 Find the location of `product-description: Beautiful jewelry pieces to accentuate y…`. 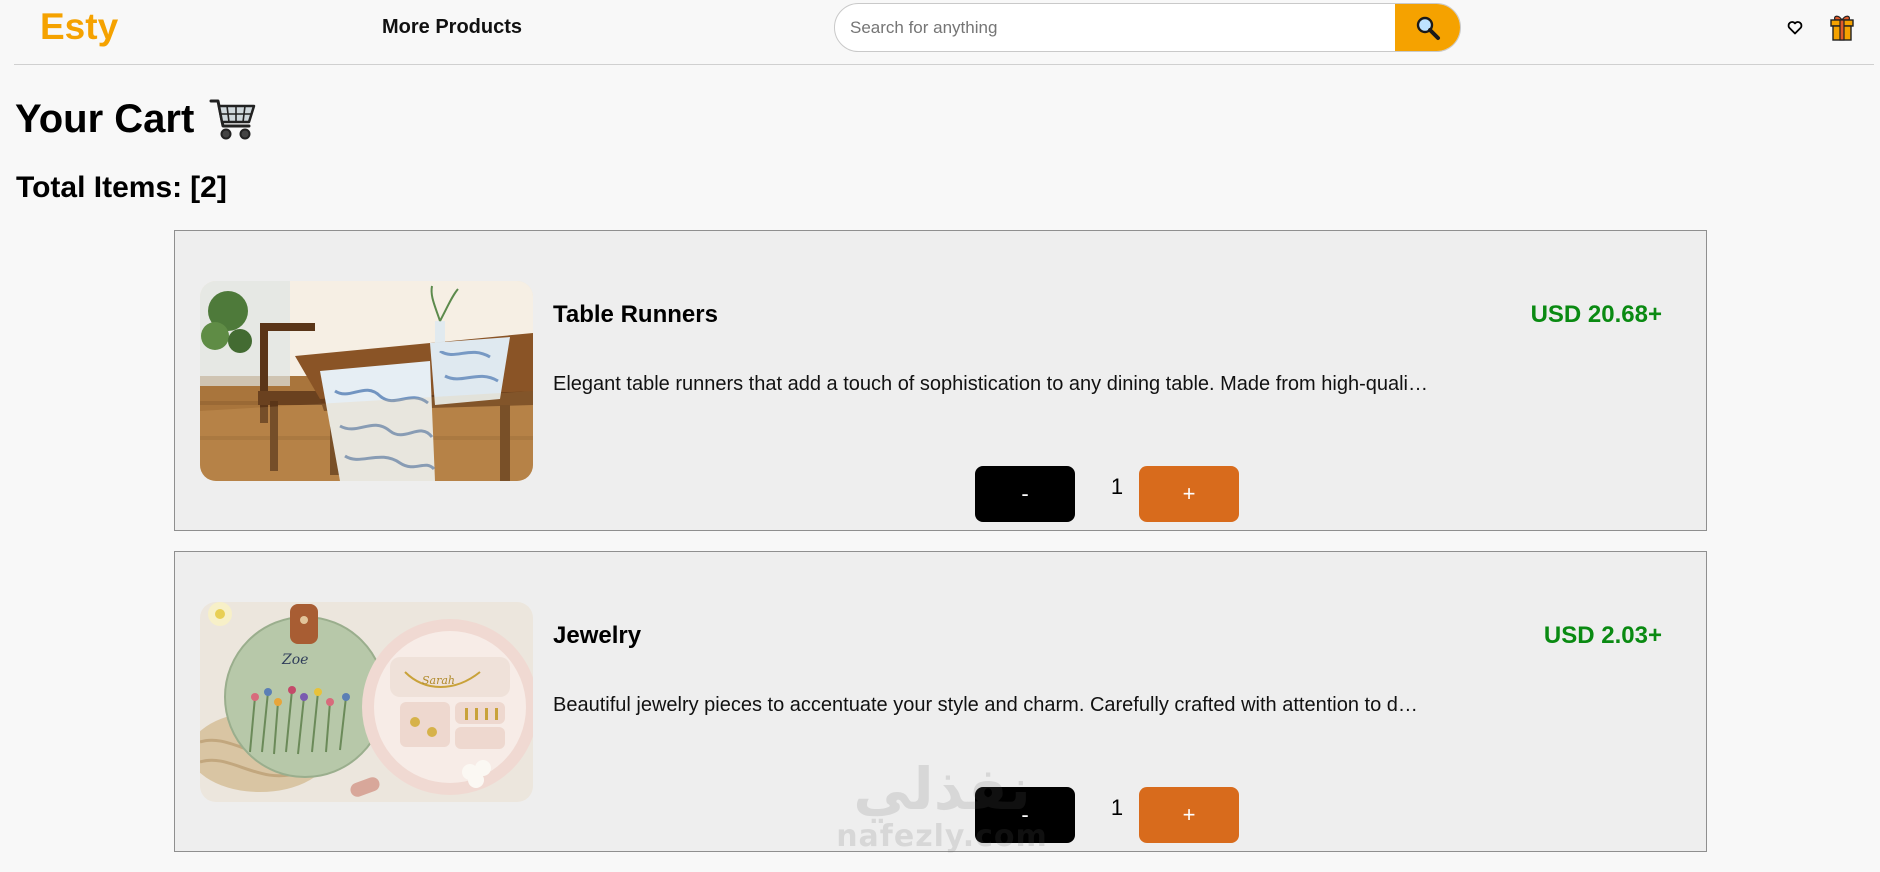

product-description: Beautiful jewelry pieces to accentuate y… is located at coordinates (985, 705).